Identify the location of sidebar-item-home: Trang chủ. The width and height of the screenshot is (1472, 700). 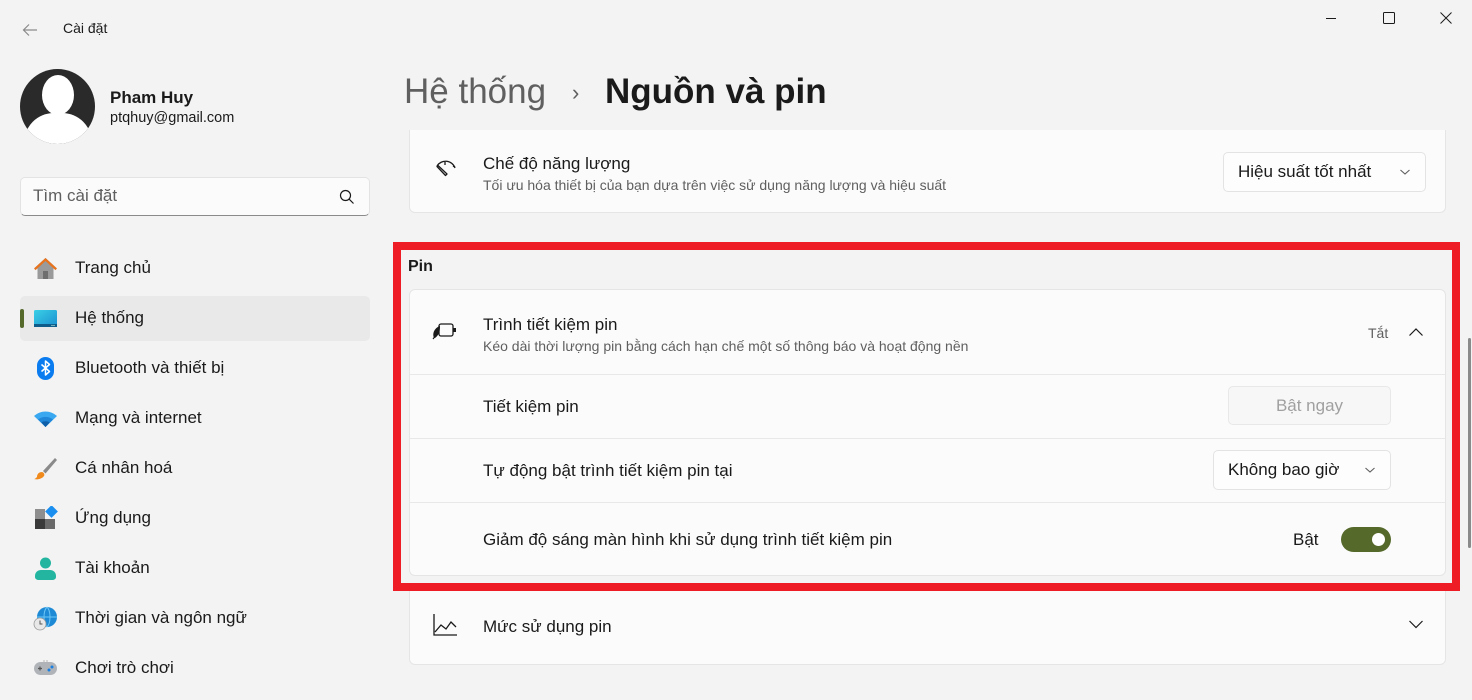
(195, 268).